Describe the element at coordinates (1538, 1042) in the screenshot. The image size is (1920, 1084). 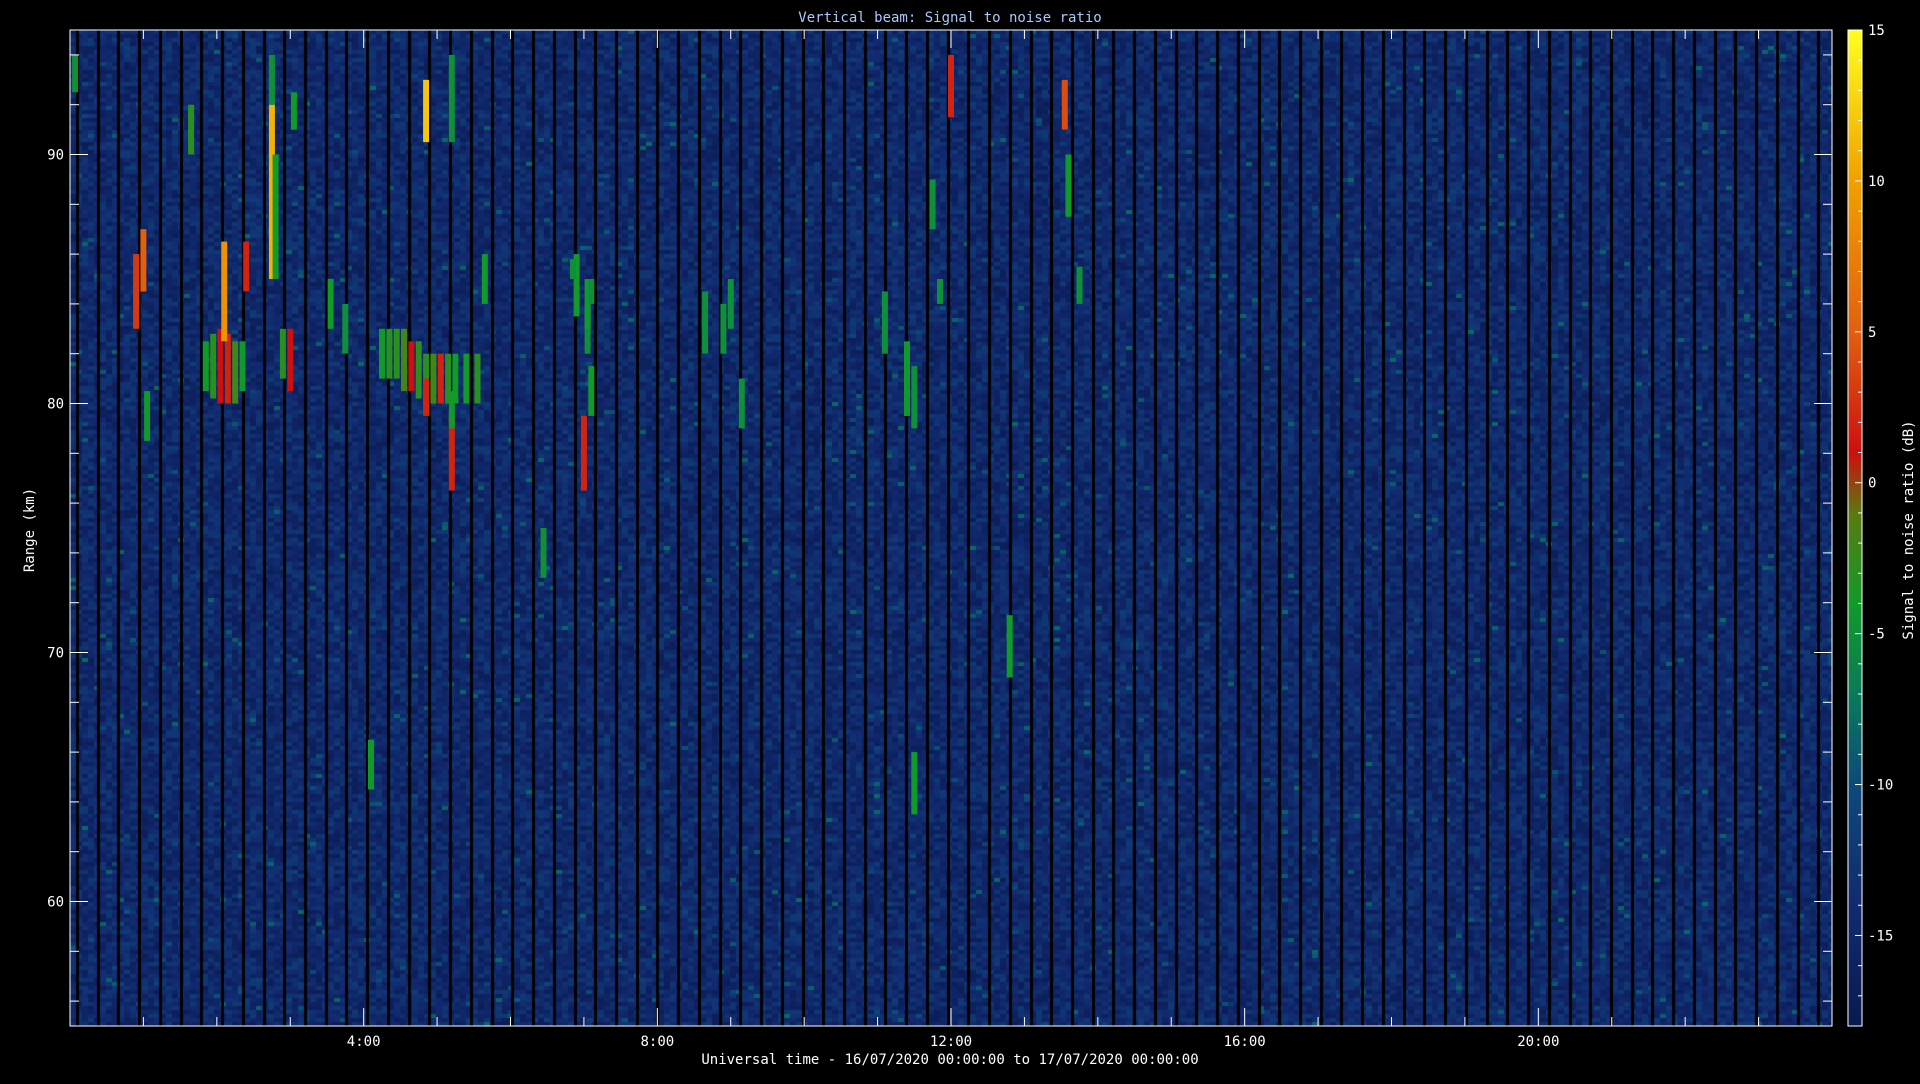
I see `x-tick-label: 20:00` at that location.